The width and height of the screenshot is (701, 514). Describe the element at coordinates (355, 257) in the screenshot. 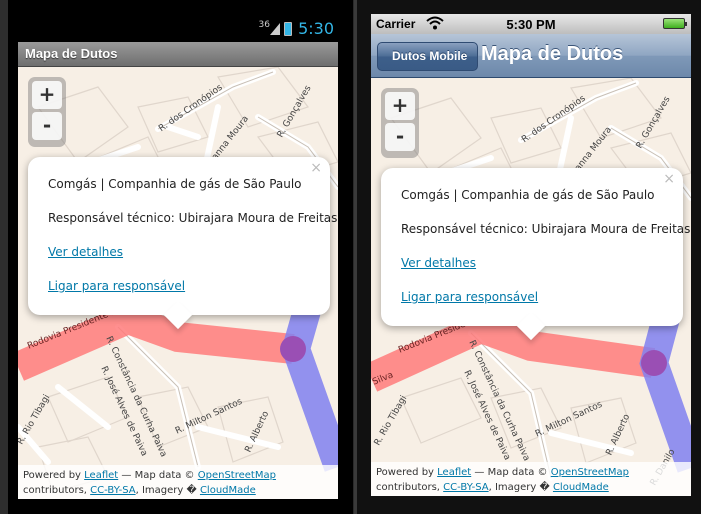

I see `iphone-edge` at that location.